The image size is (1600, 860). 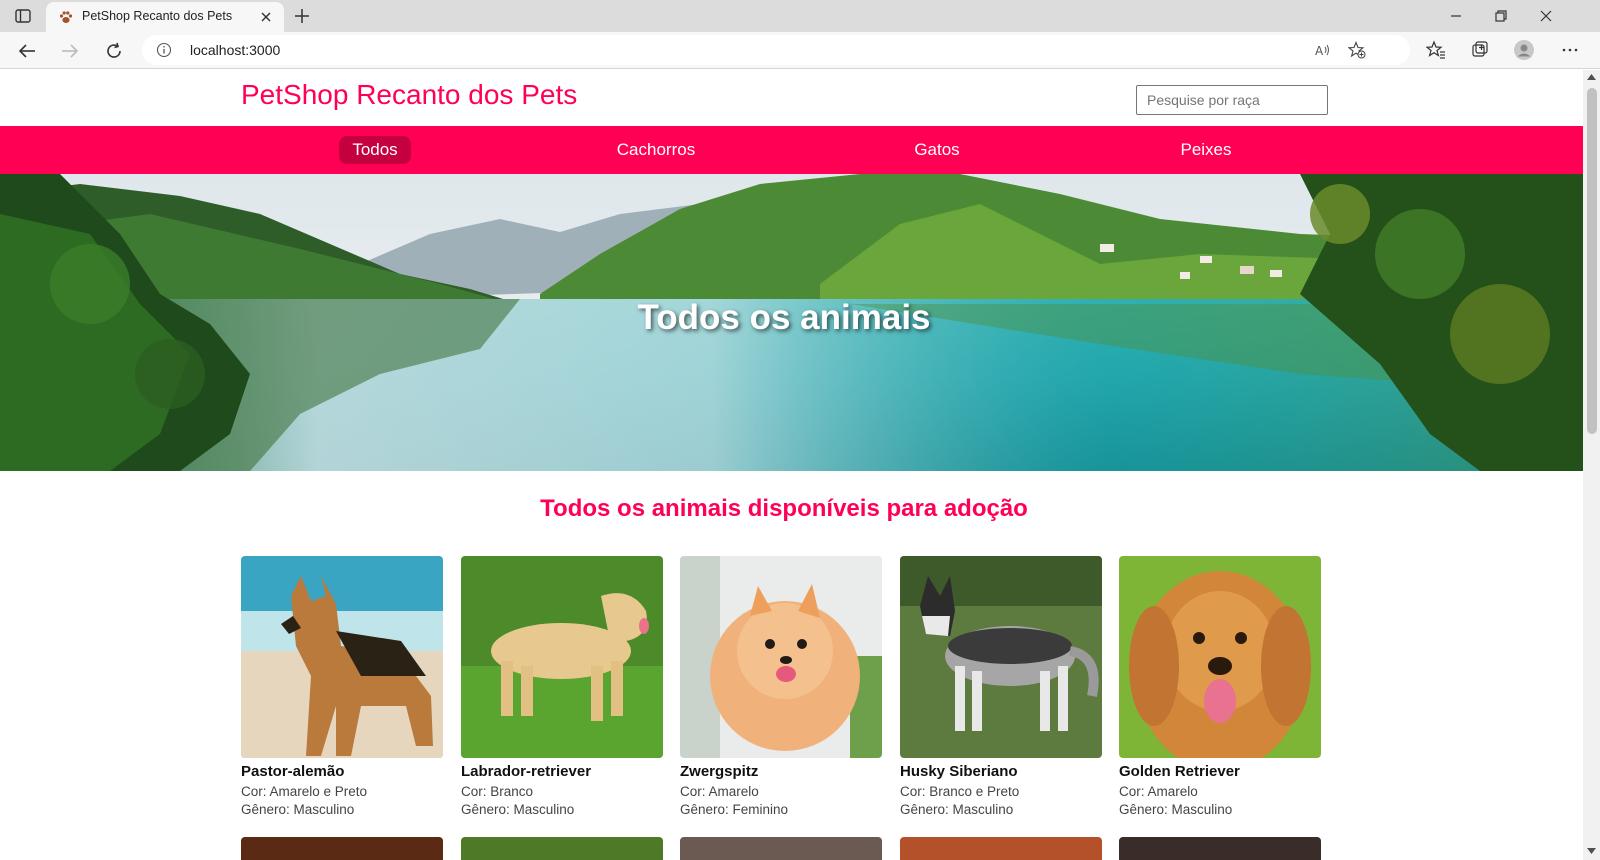 What do you see at coordinates (23, 16) in the screenshot?
I see `sidebar-toggle-icon` at bounding box center [23, 16].